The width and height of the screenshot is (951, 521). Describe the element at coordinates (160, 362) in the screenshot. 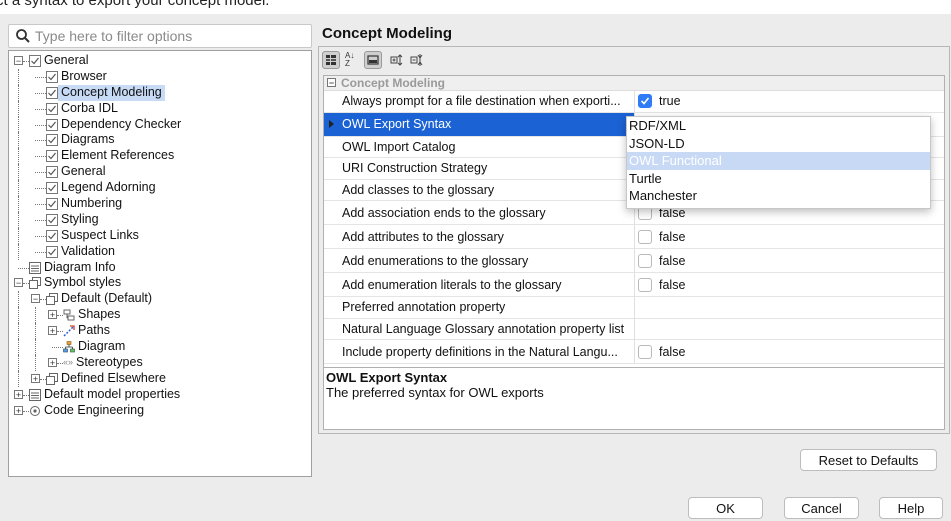

I see `tree-item: + «» Stereotypes` at that location.